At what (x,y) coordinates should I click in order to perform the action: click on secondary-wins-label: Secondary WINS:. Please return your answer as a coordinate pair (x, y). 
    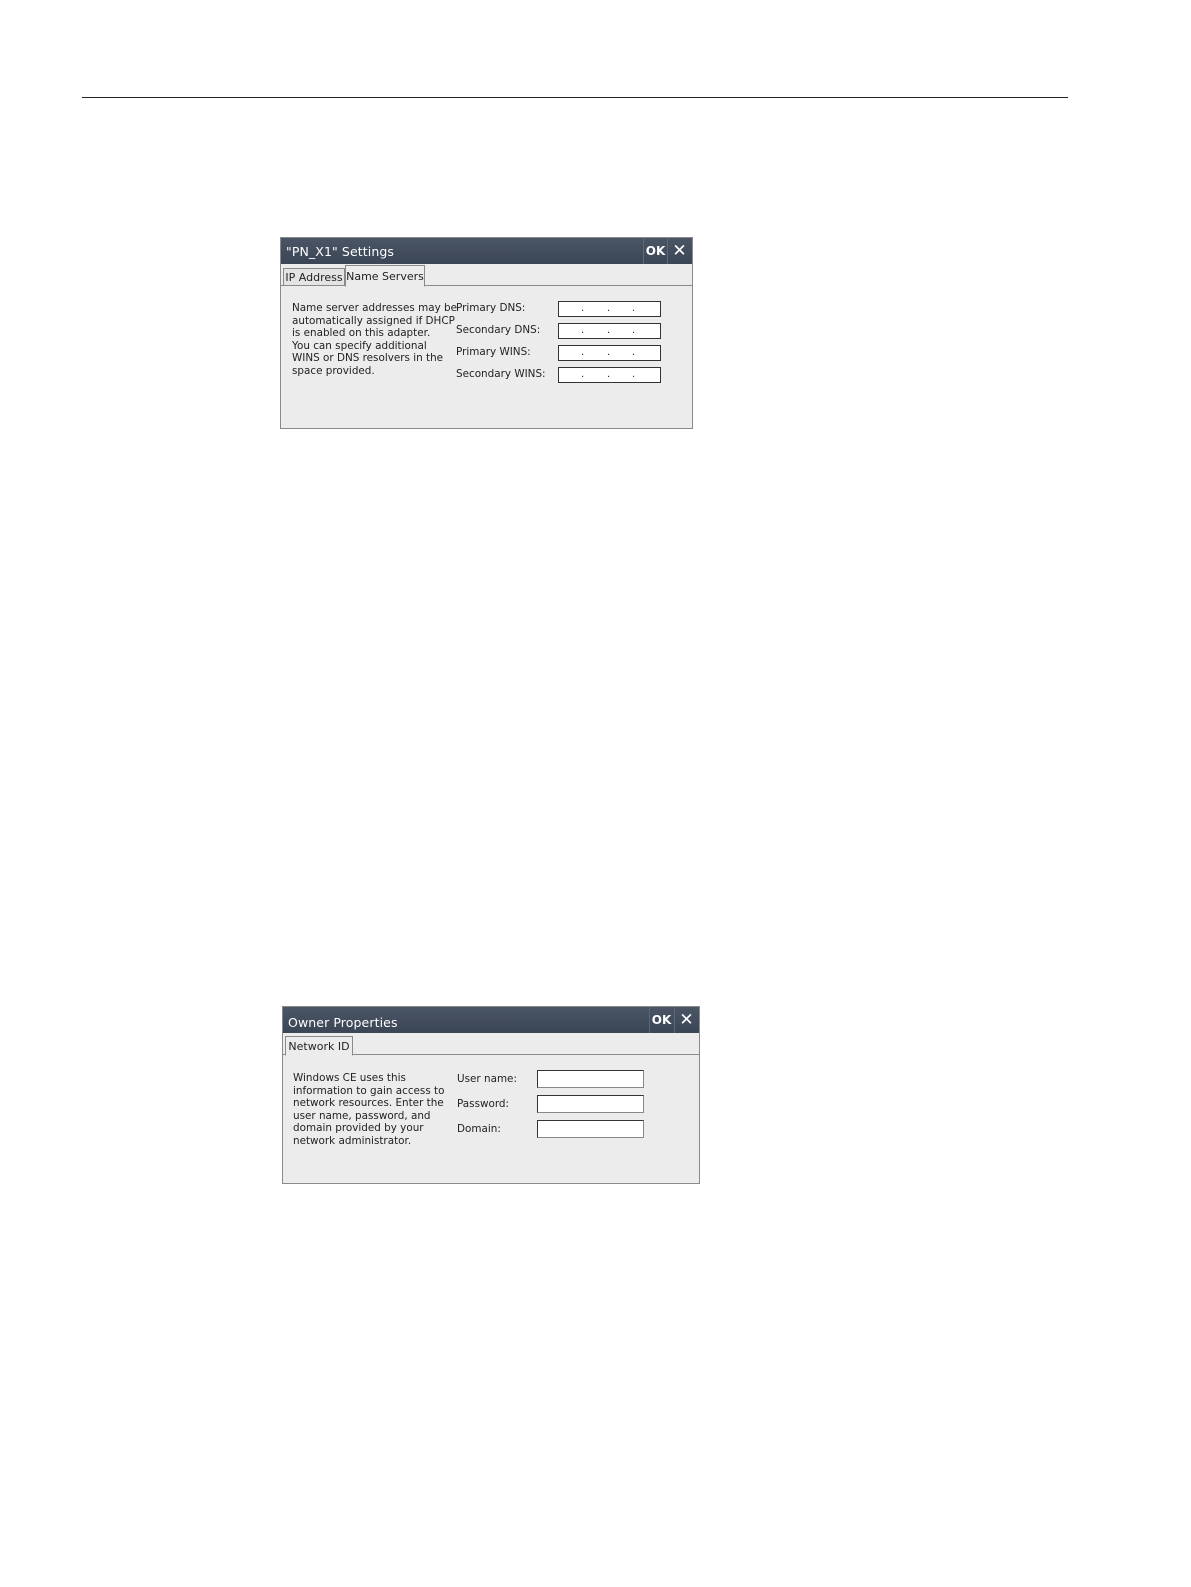
    Looking at the image, I should click on (501, 374).